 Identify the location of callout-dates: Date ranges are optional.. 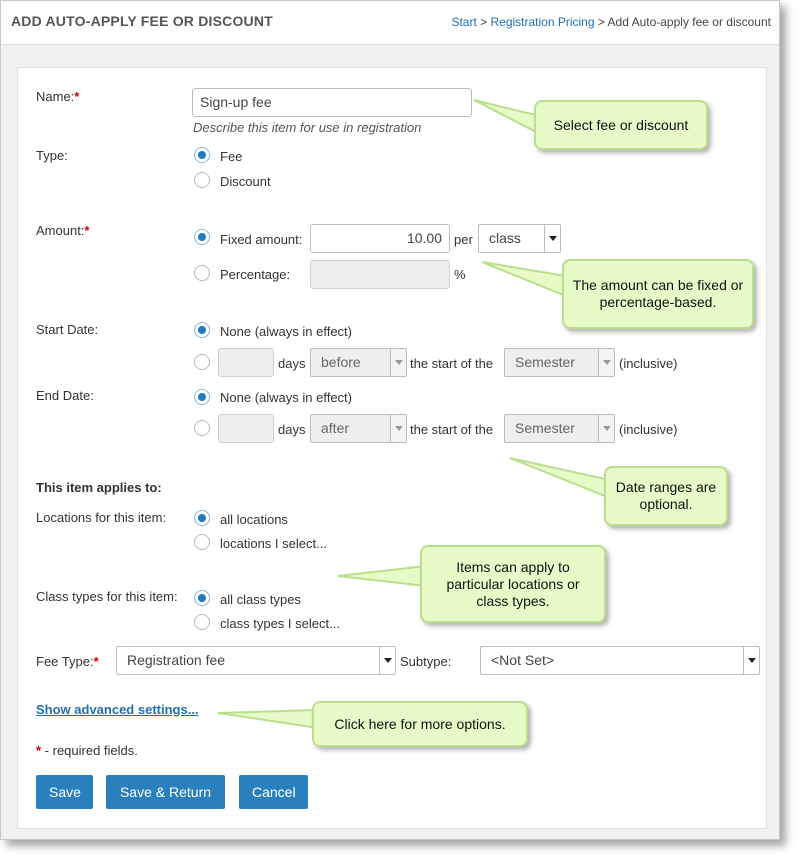
(666, 496).